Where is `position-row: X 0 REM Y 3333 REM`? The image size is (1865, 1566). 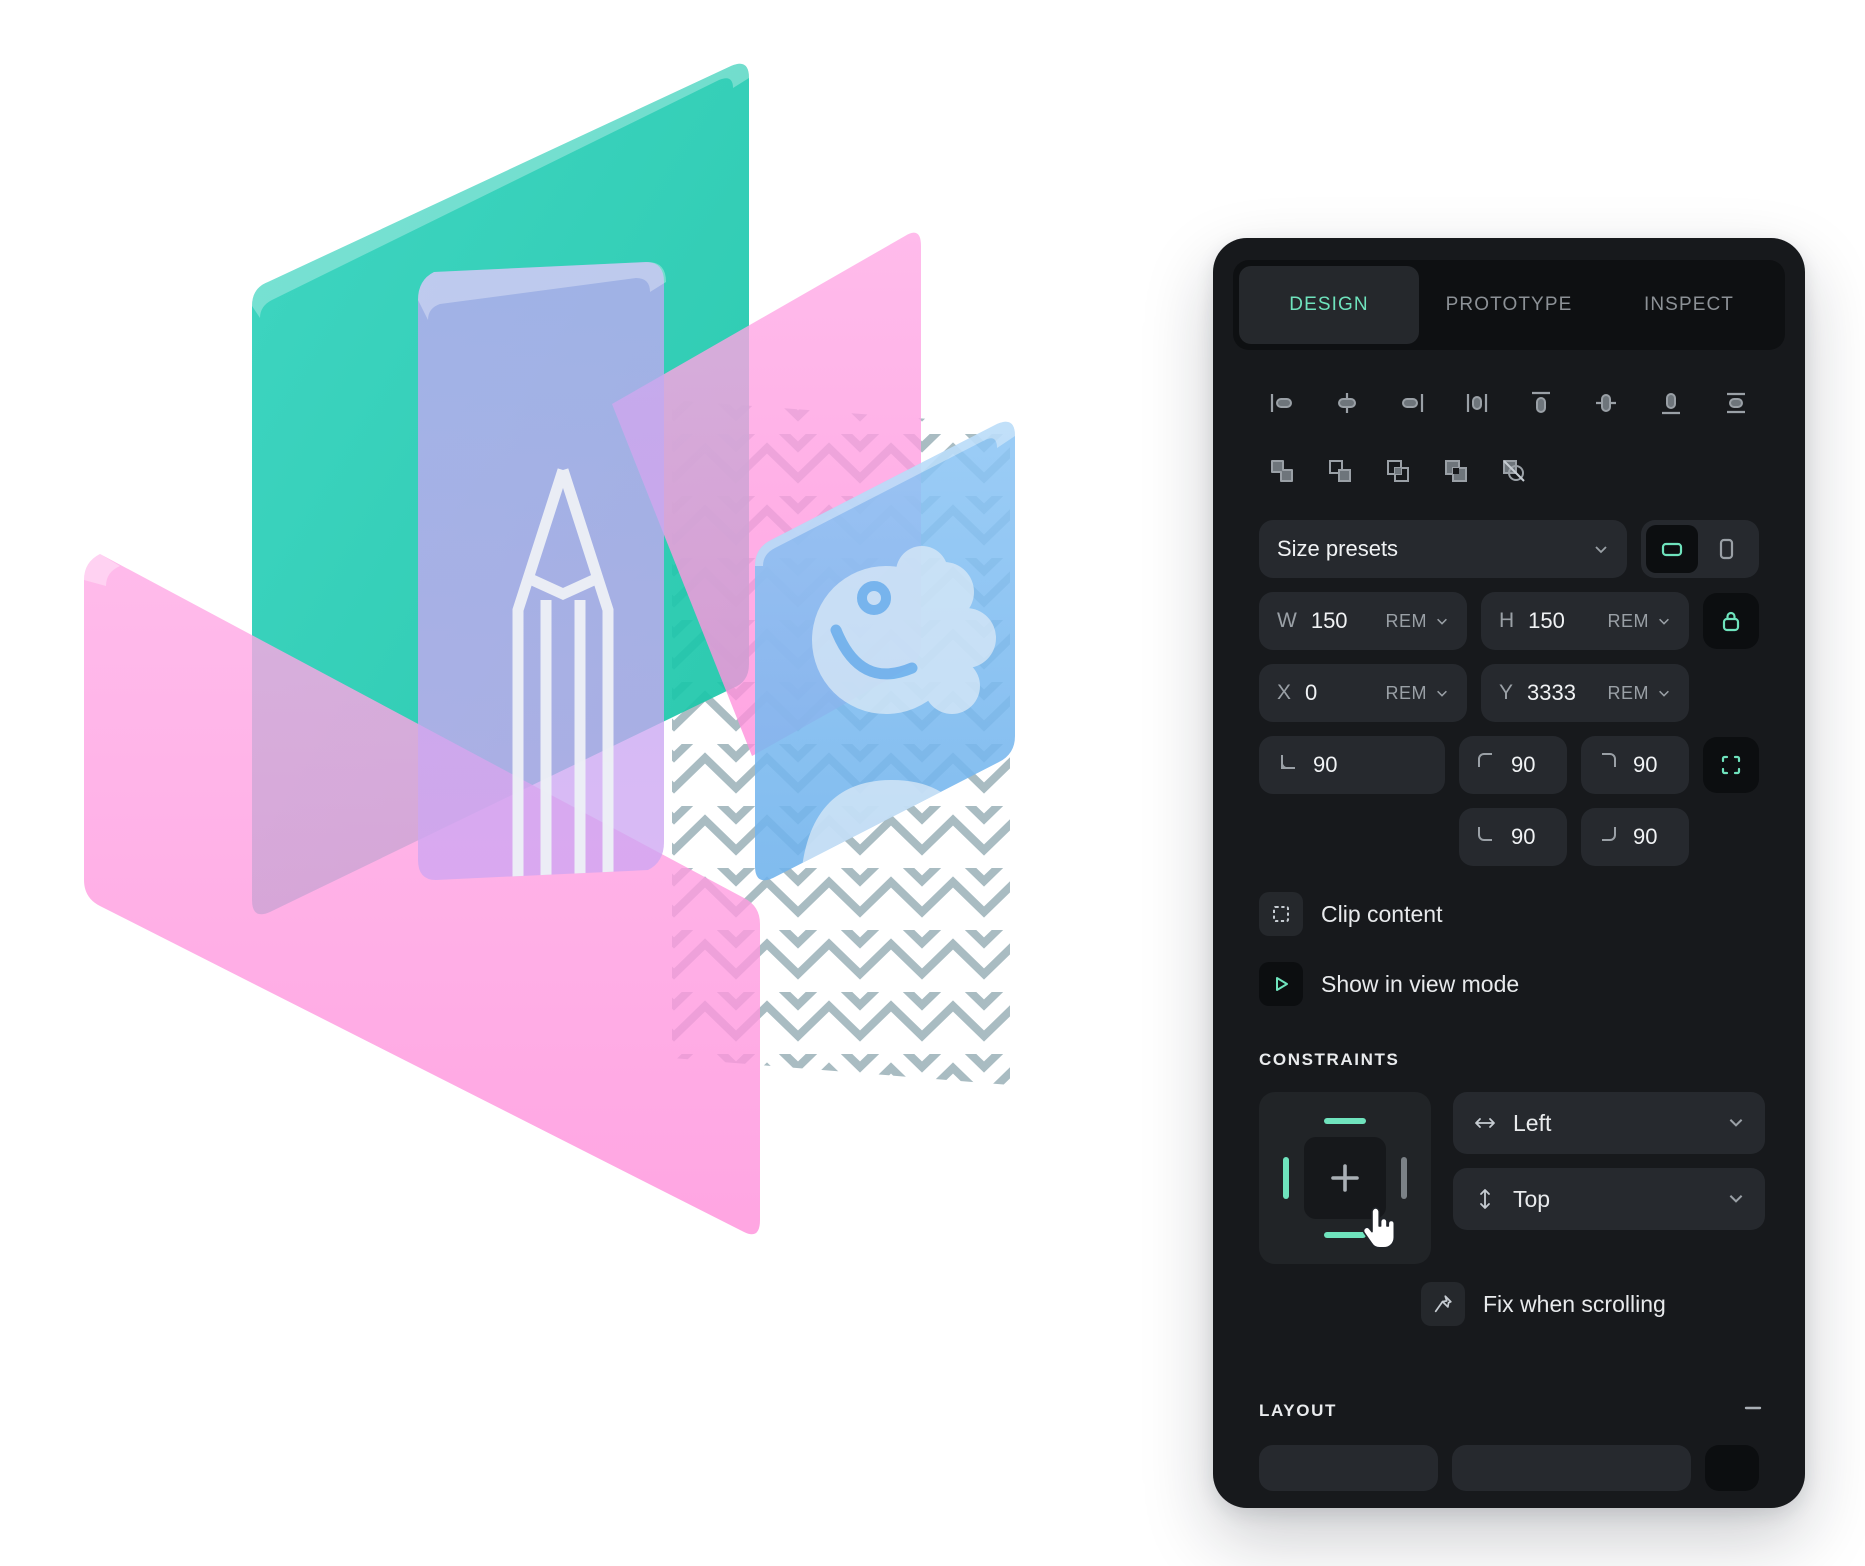 position-row: X 0 REM Y 3333 REM is located at coordinates (1509, 693).